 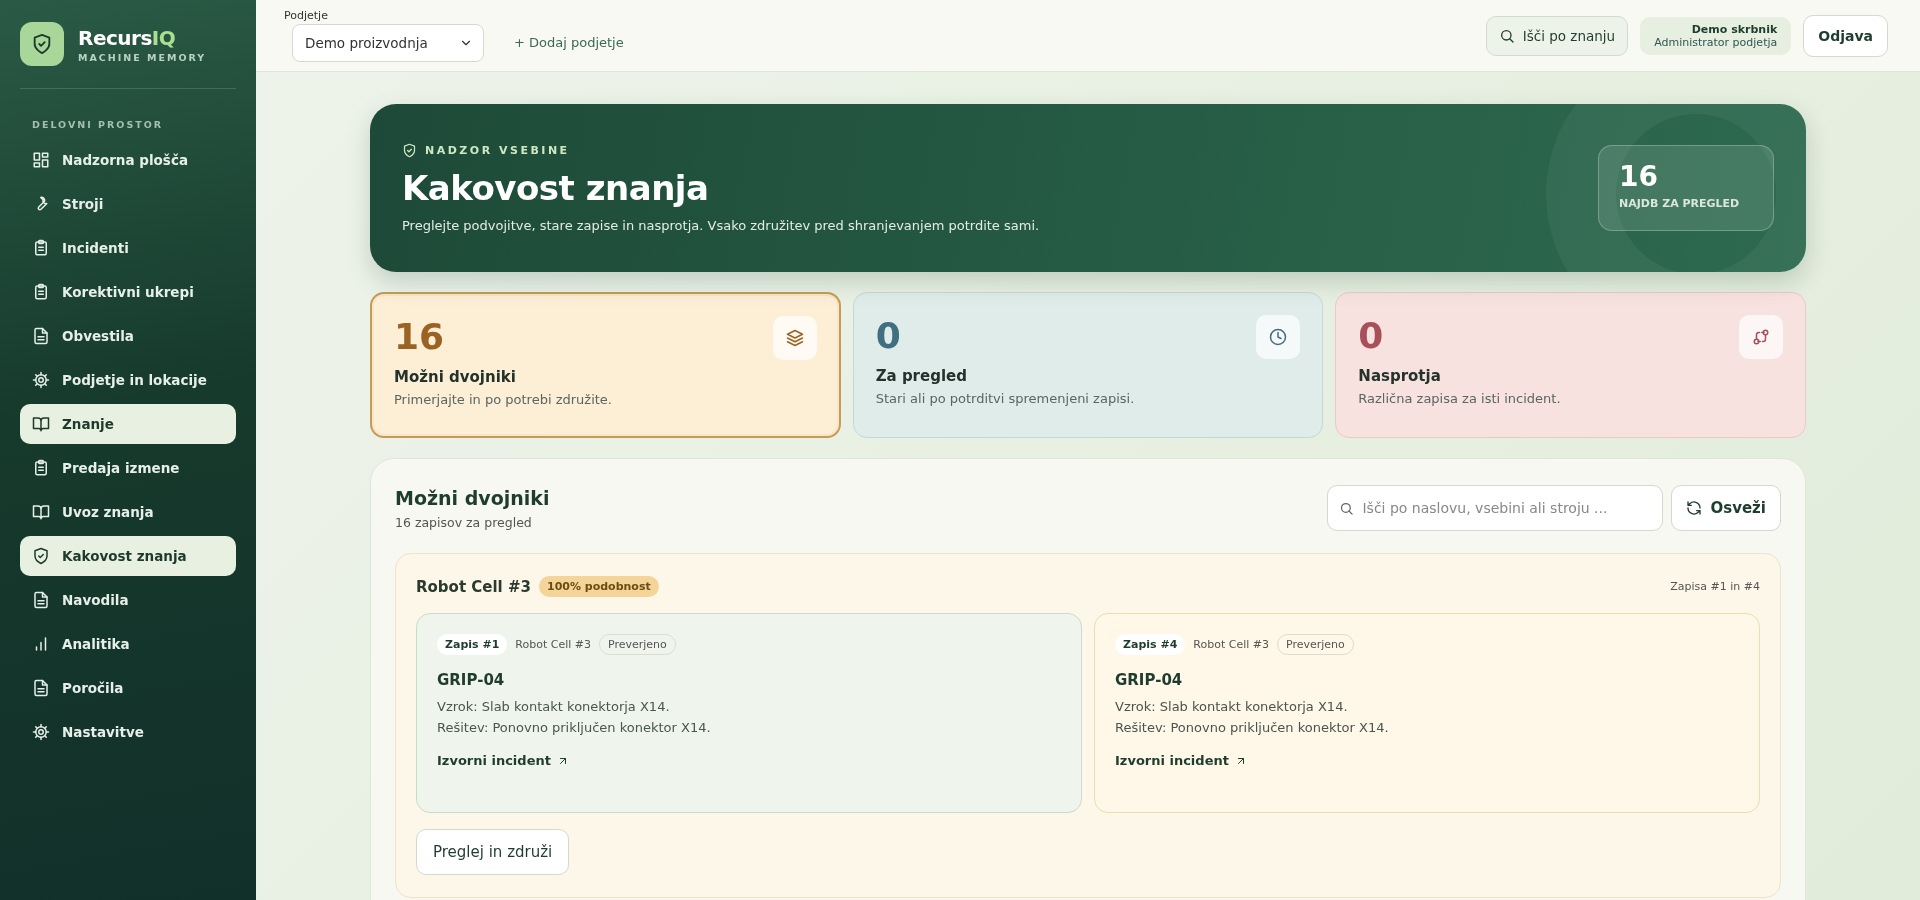 I want to click on grid-icon, so click(x=41, y=160).